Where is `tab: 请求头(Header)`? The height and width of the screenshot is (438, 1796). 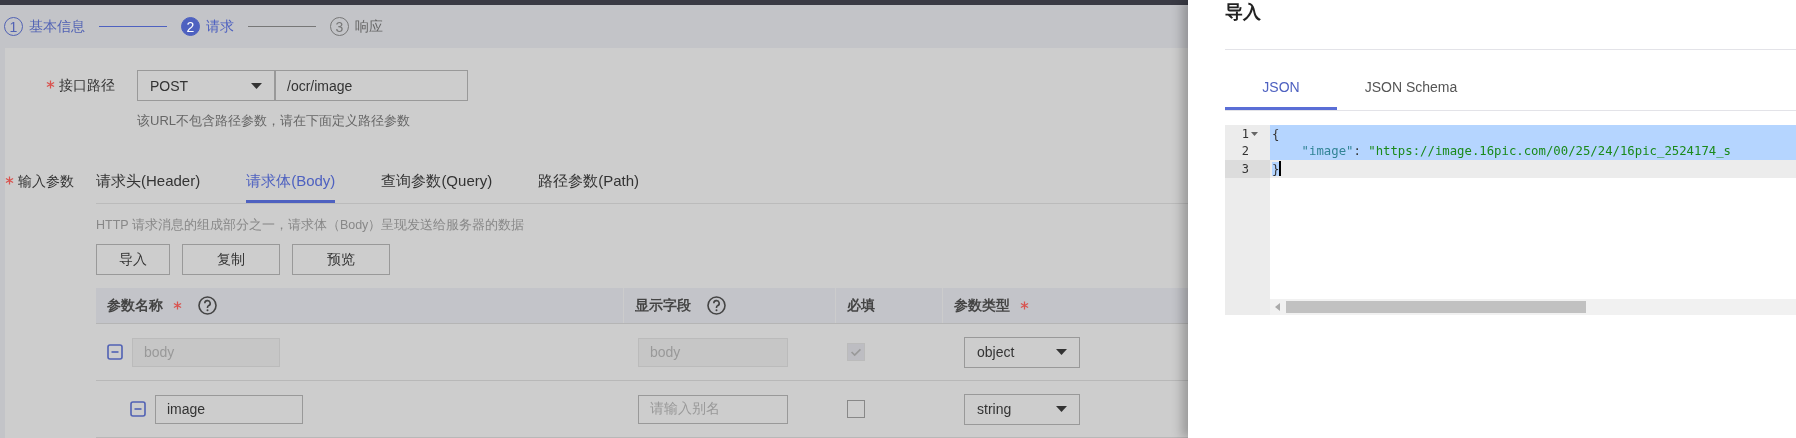
tab: 请求头(Header) is located at coordinates (148, 184).